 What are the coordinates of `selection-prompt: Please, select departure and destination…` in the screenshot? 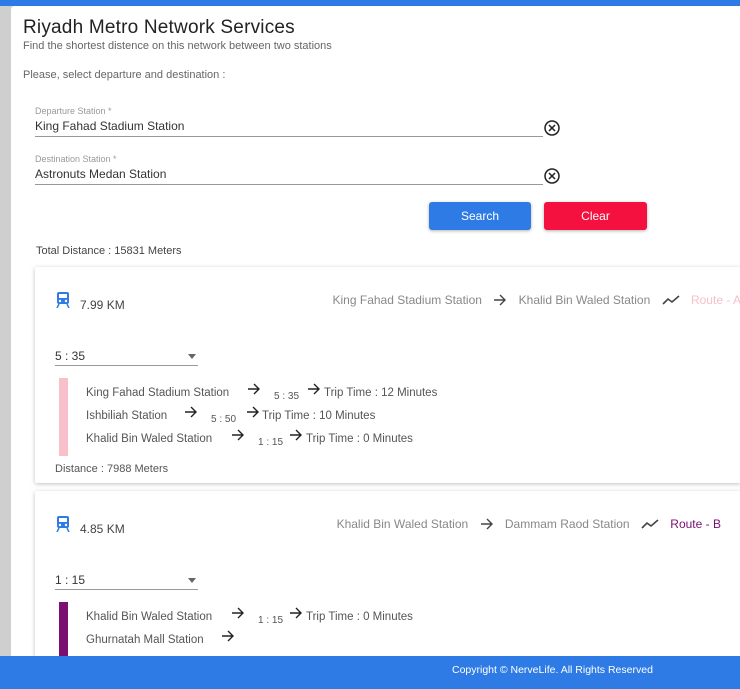 It's located at (124, 75).